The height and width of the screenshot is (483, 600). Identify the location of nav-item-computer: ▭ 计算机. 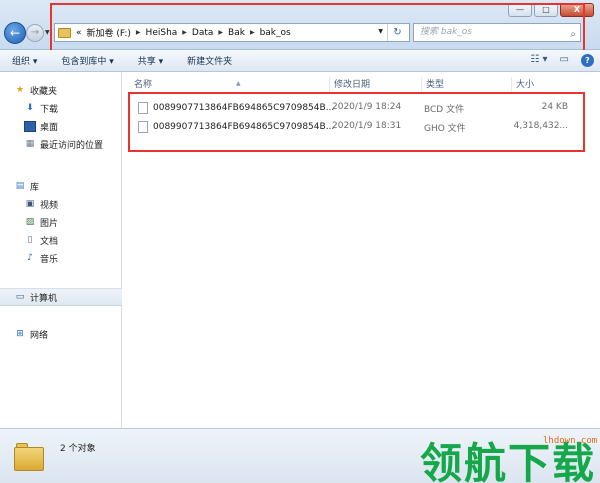
(61, 297).